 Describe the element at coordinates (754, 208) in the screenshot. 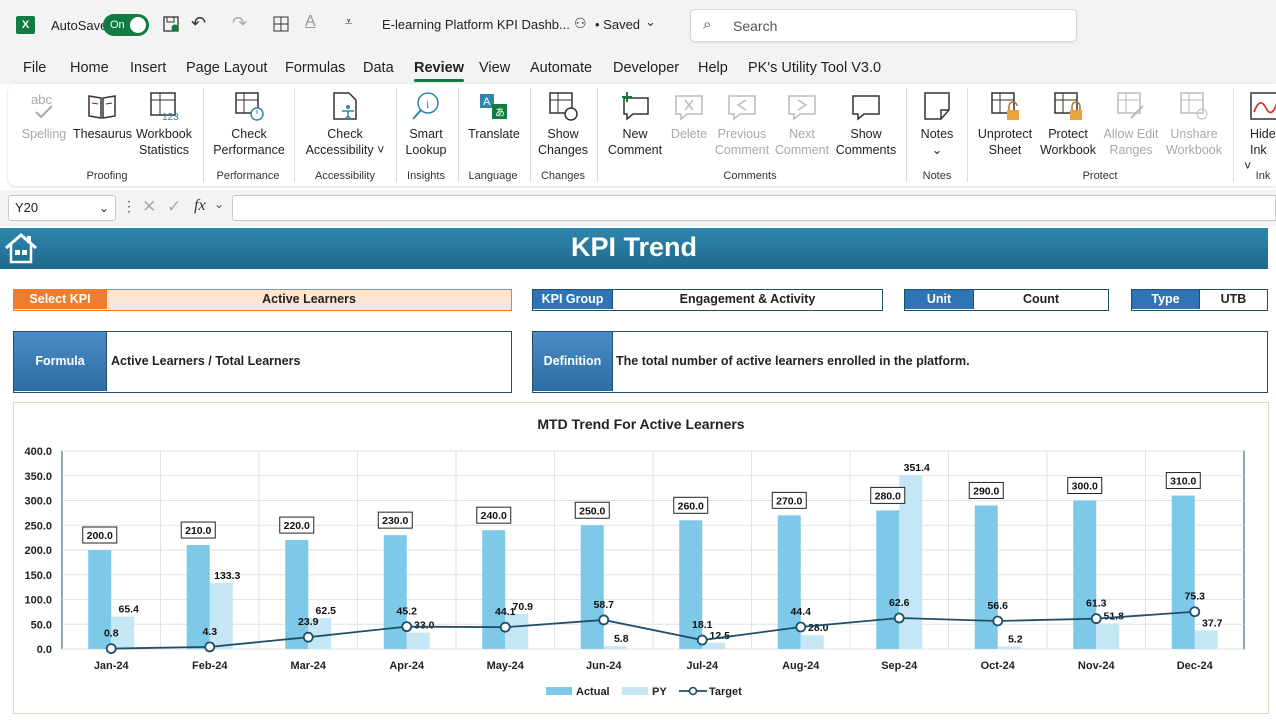

I see `formula-input` at that location.